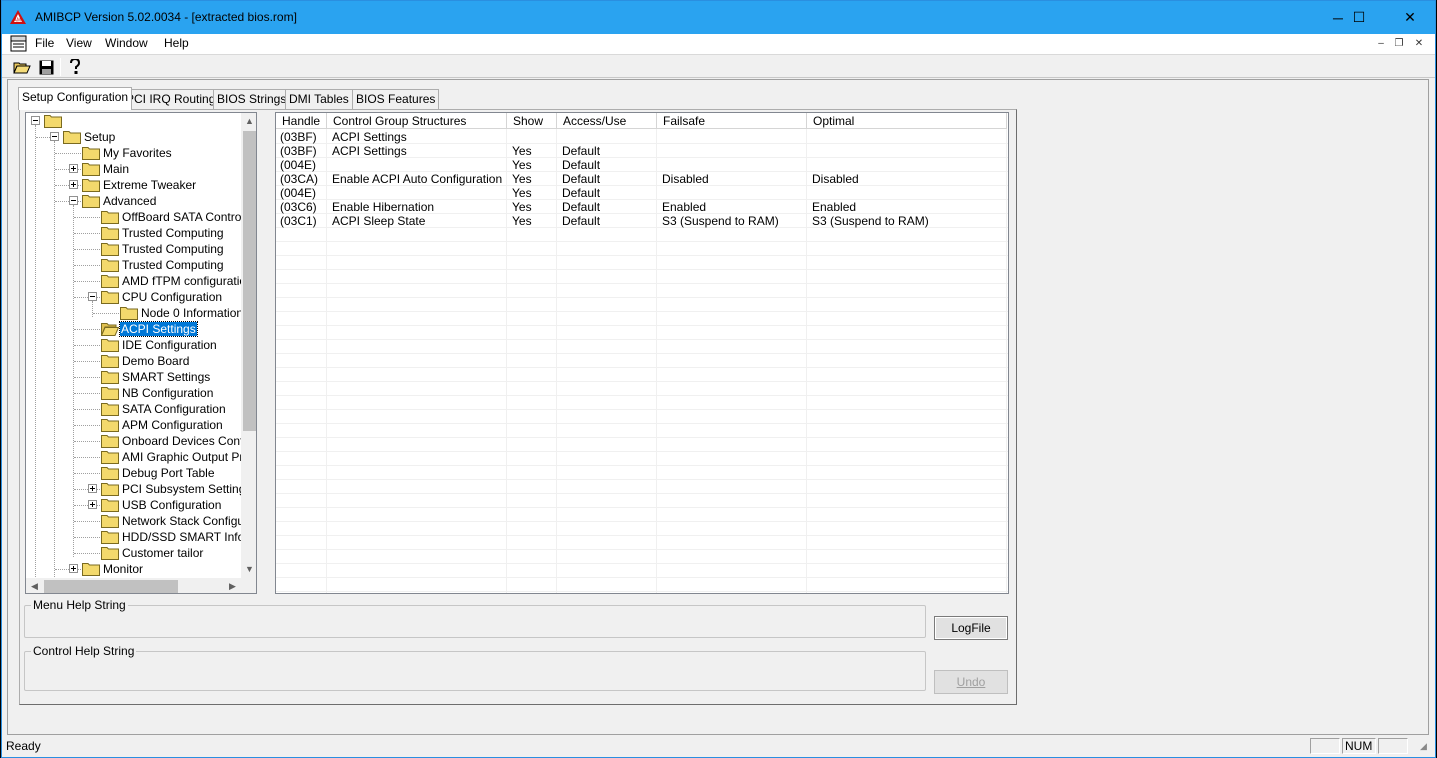 This screenshot has height=758, width=1437. What do you see at coordinates (396, 99) in the screenshot?
I see `tab-bios-features: BIOS Features` at bounding box center [396, 99].